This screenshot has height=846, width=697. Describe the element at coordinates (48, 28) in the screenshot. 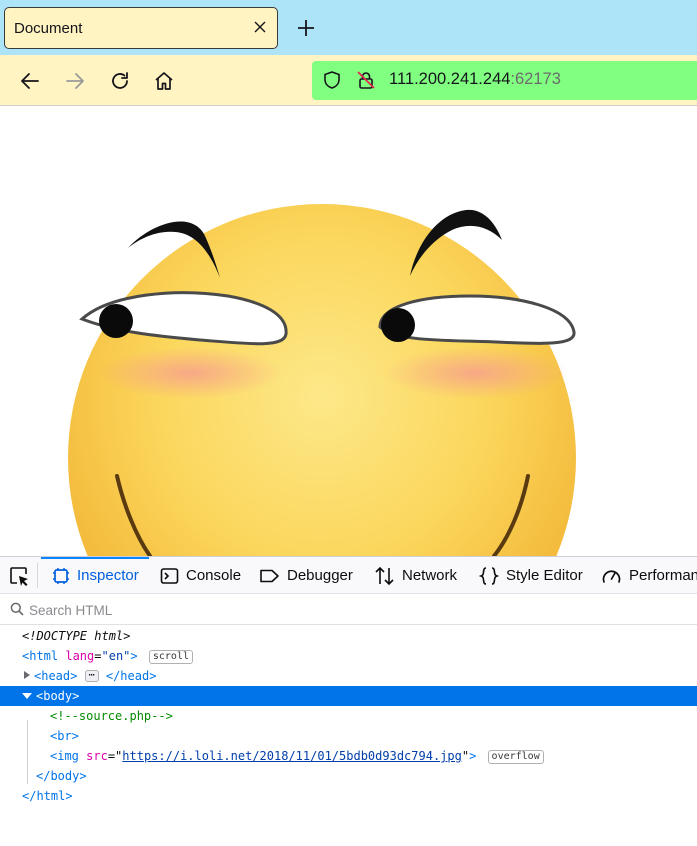

I see `tab-title: Document` at that location.